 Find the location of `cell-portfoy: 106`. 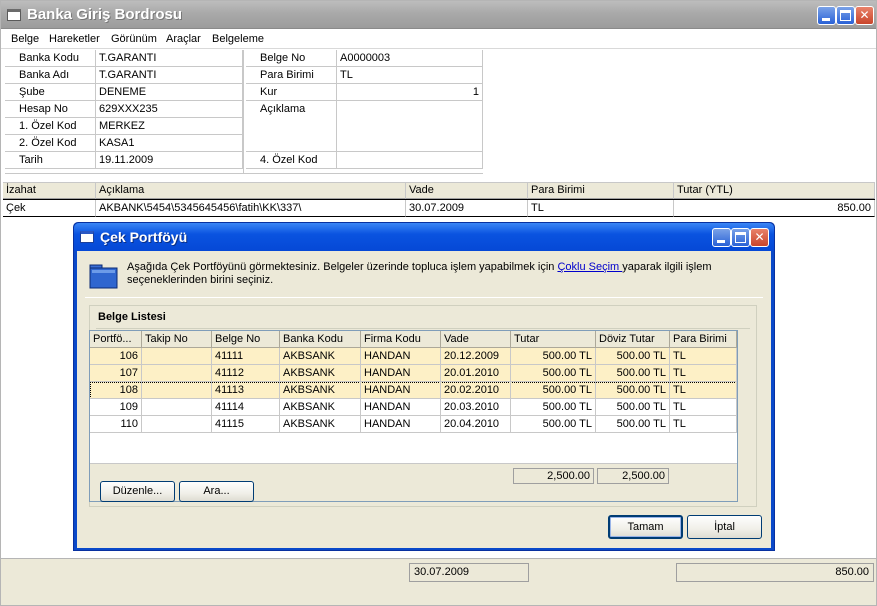

cell-portfoy: 106 is located at coordinates (116, 356).